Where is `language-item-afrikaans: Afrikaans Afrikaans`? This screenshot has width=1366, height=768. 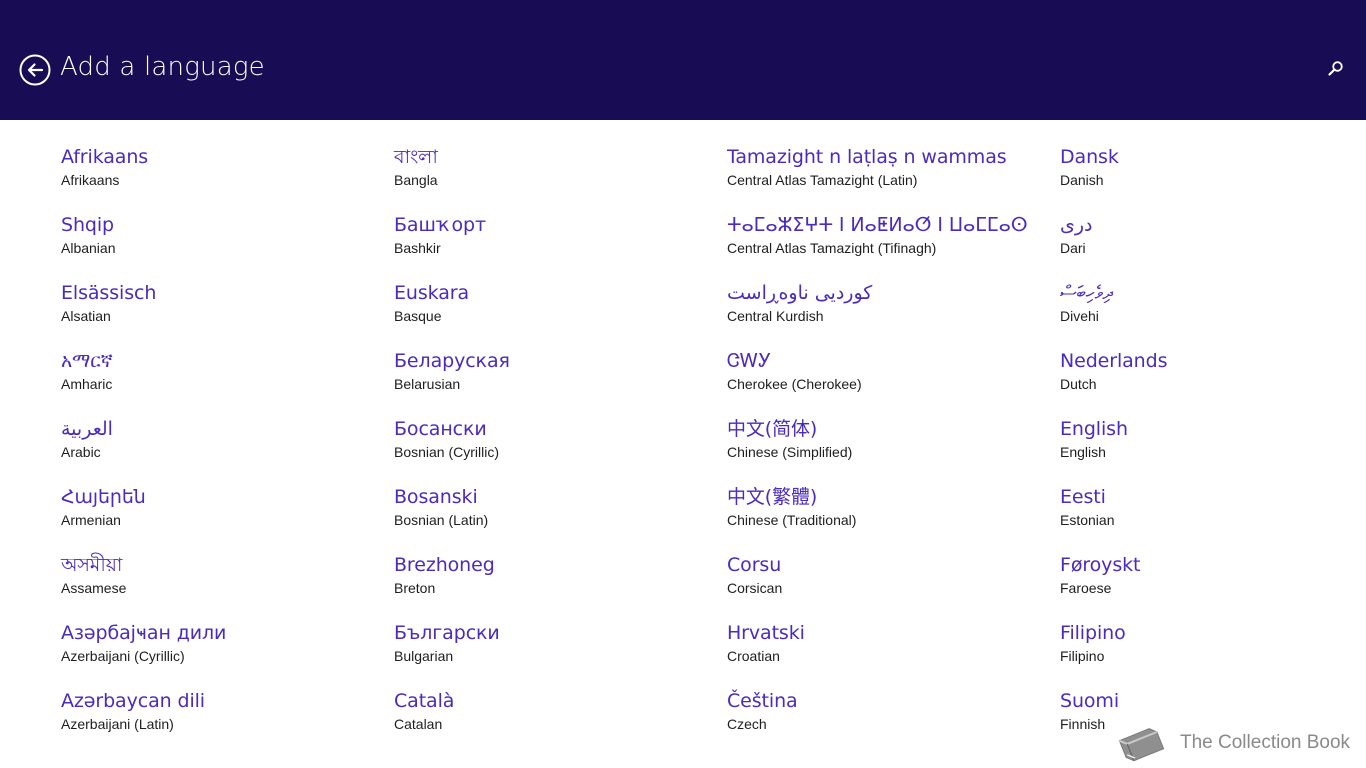 language-item-afrikaans: Afrikaans Afrikaans is located at coordinates (143, 178).